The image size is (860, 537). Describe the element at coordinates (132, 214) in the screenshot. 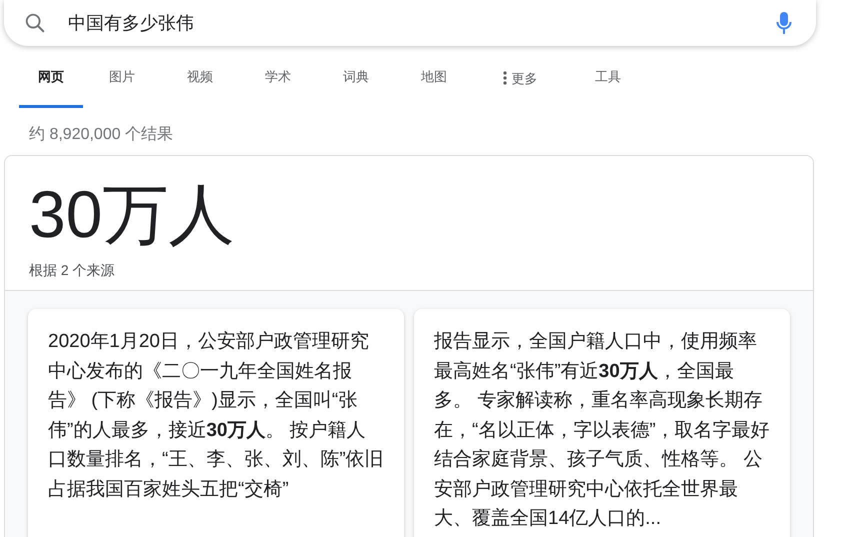

I see `answer-headline: 30万人` at that location.